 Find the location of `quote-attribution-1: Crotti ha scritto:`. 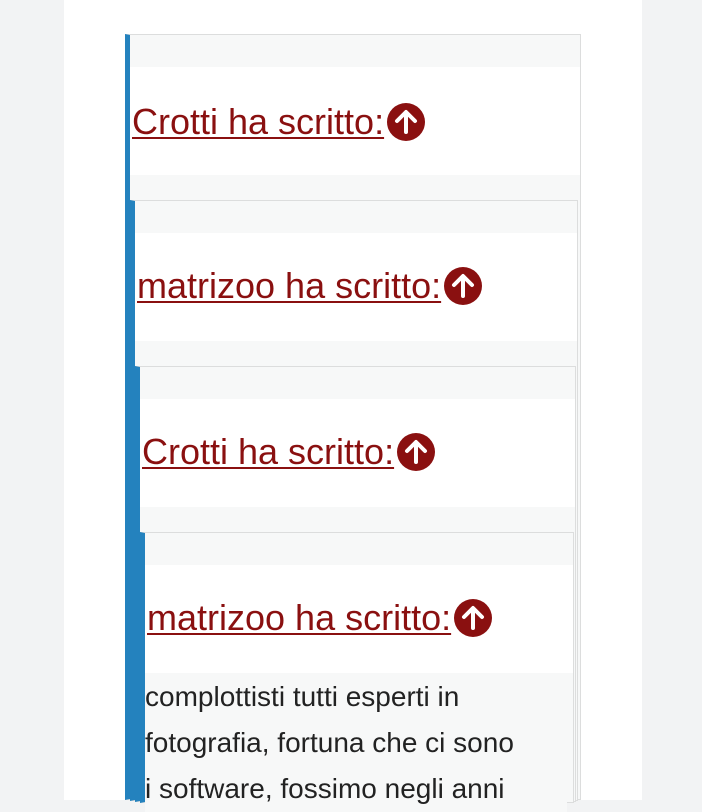

quote-attribution-1: Crotti ha scritto: is located at coordinates (279, 122).